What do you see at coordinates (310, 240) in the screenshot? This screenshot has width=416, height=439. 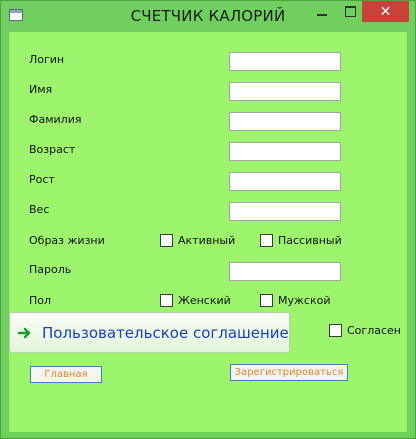 I see `lifestyle-passive-label: Пассивный` at bounding box center [310, 240].